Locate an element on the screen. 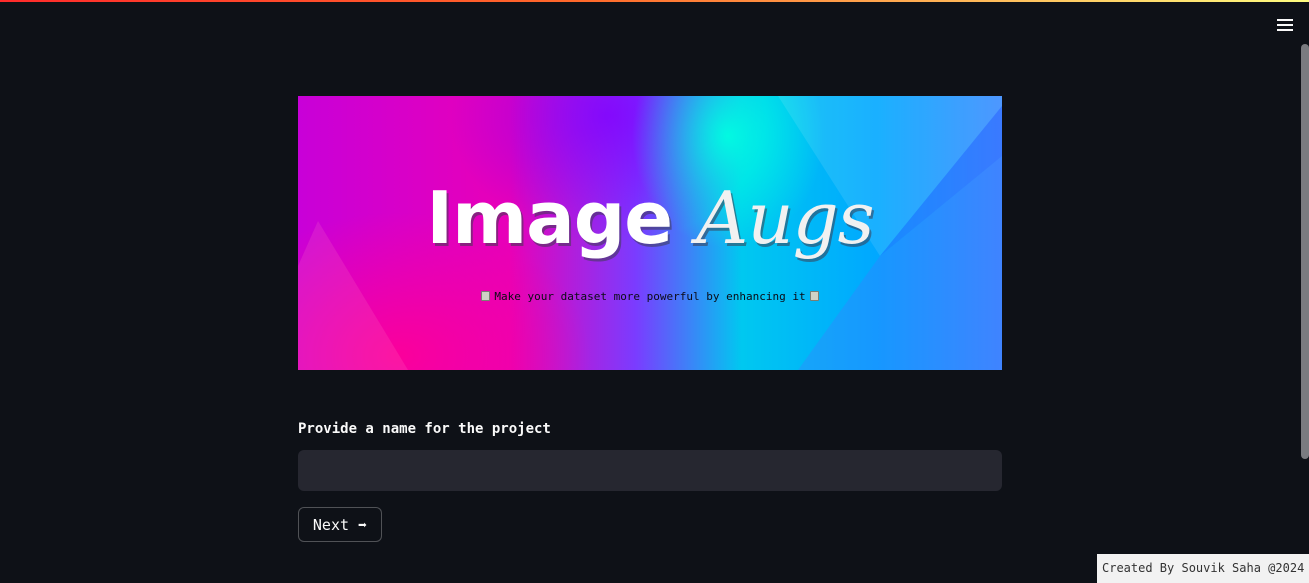 Image resolution: width=1309 pixels, height=583 pixels. scrollbar is located at coordinates (1305, 251).